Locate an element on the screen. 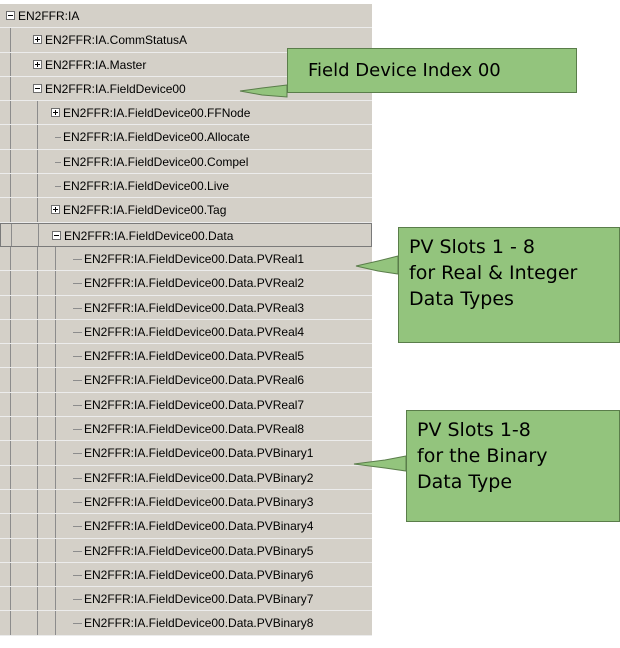  tree-row: EN2FFR:IA.FieldDevice00.Allocate is located at coordinates (186, 137).